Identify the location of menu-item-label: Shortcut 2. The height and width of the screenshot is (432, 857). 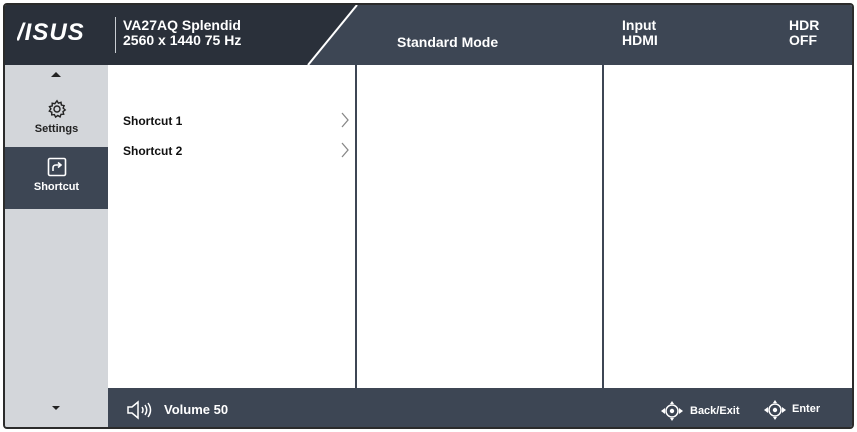
(153, 151).